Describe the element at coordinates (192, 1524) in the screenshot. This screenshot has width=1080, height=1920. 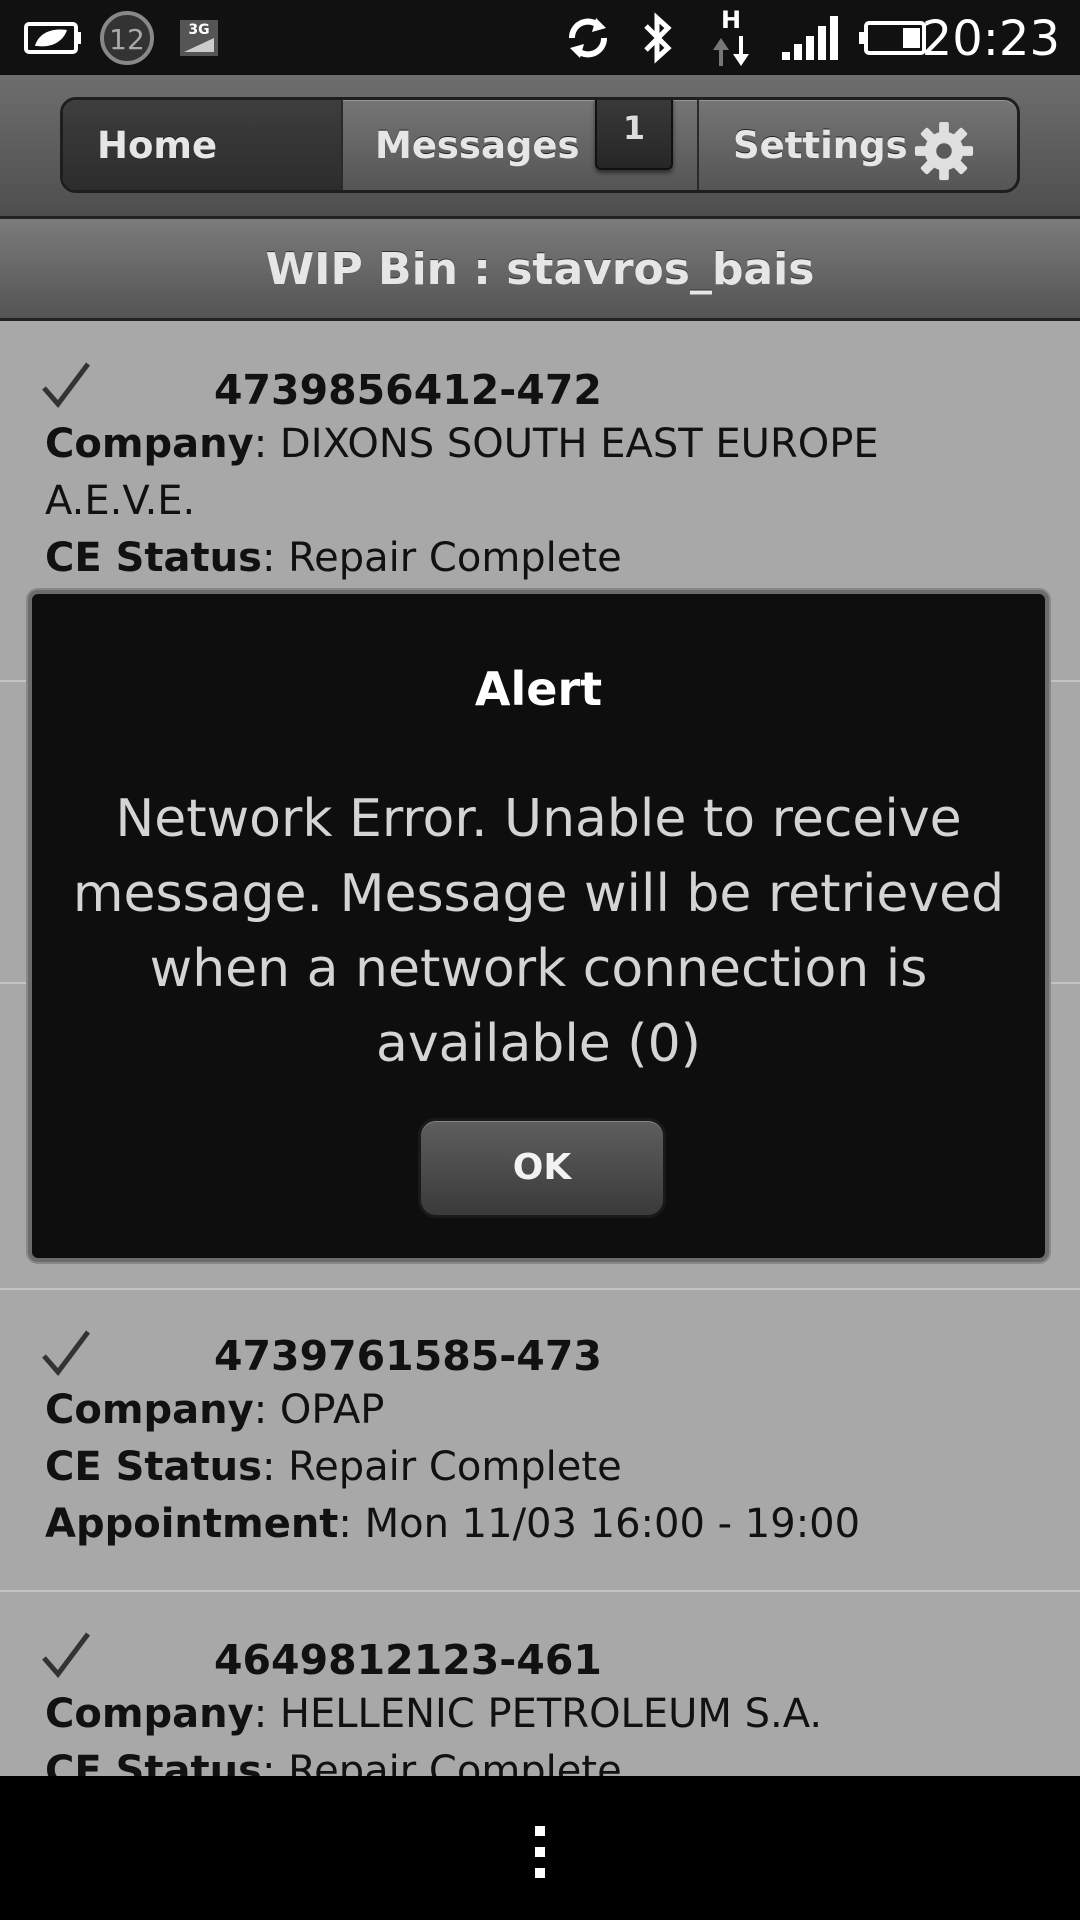
I see `appointment-label: Appointment` at that location.